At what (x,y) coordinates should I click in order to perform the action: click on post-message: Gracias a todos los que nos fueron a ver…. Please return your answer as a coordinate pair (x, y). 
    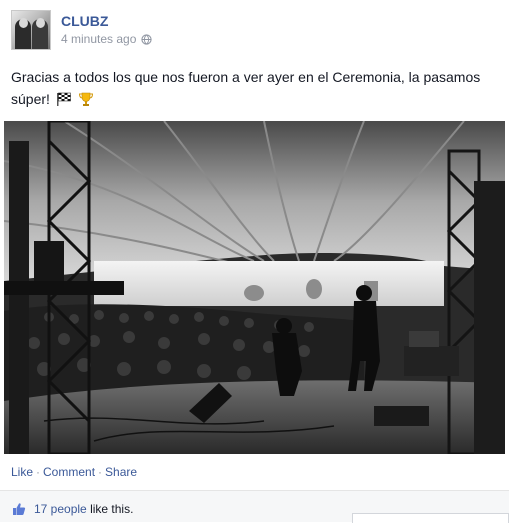
    Looking at the image, I should click on (251, 88).